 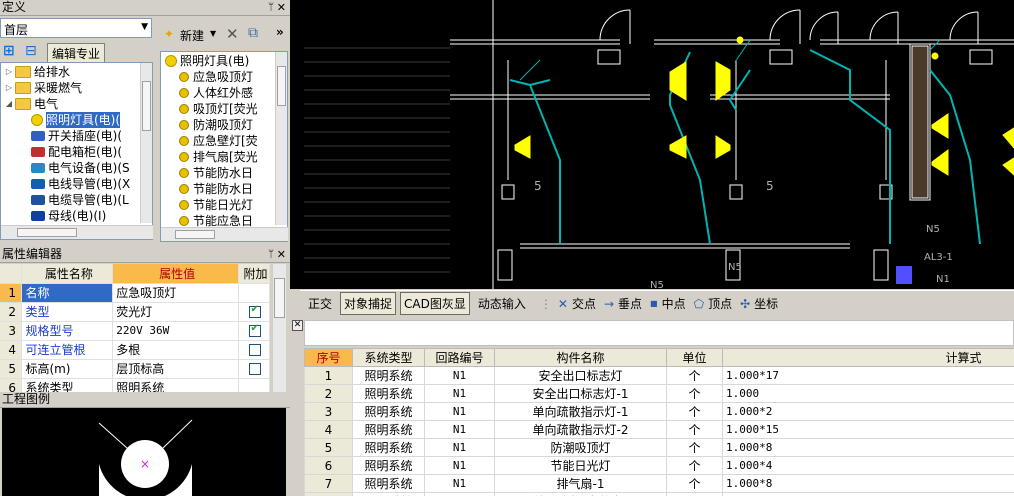 I want to click on component-item-label: 应急吸顶灯, so click(x=223, y=77).